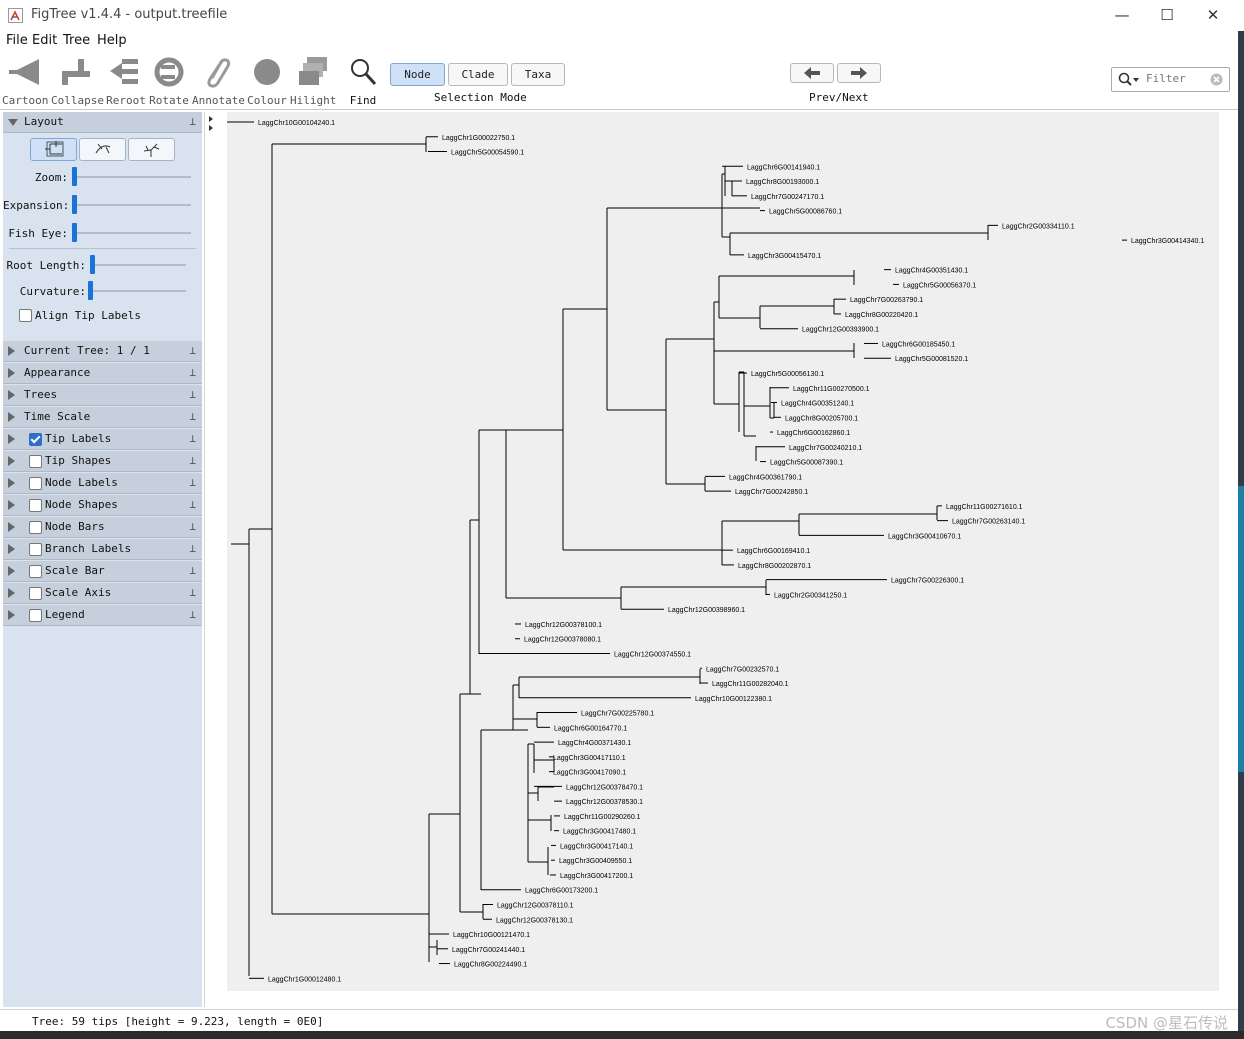 The height and width of the screenshot is (1039, 1244). I want to click on zoom-slider, so click(132, 177).